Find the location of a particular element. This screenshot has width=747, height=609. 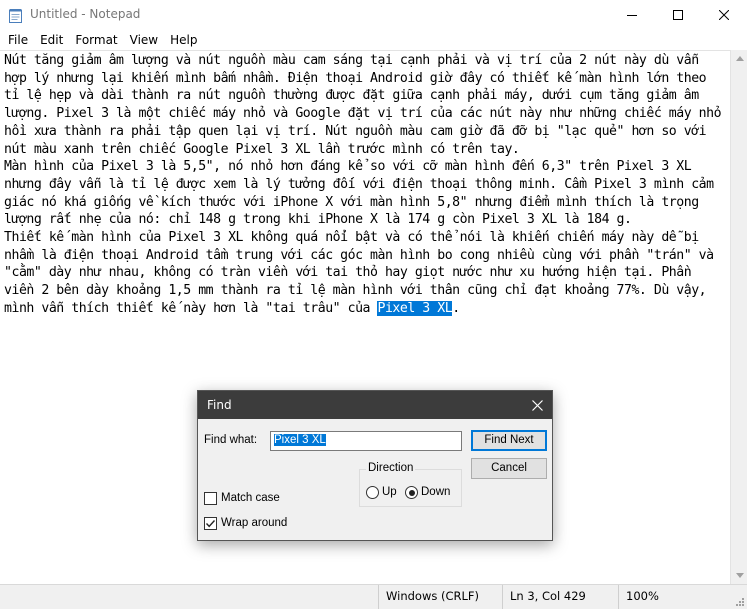

paragraph-3-end: . is located at coordinates (456, 308).